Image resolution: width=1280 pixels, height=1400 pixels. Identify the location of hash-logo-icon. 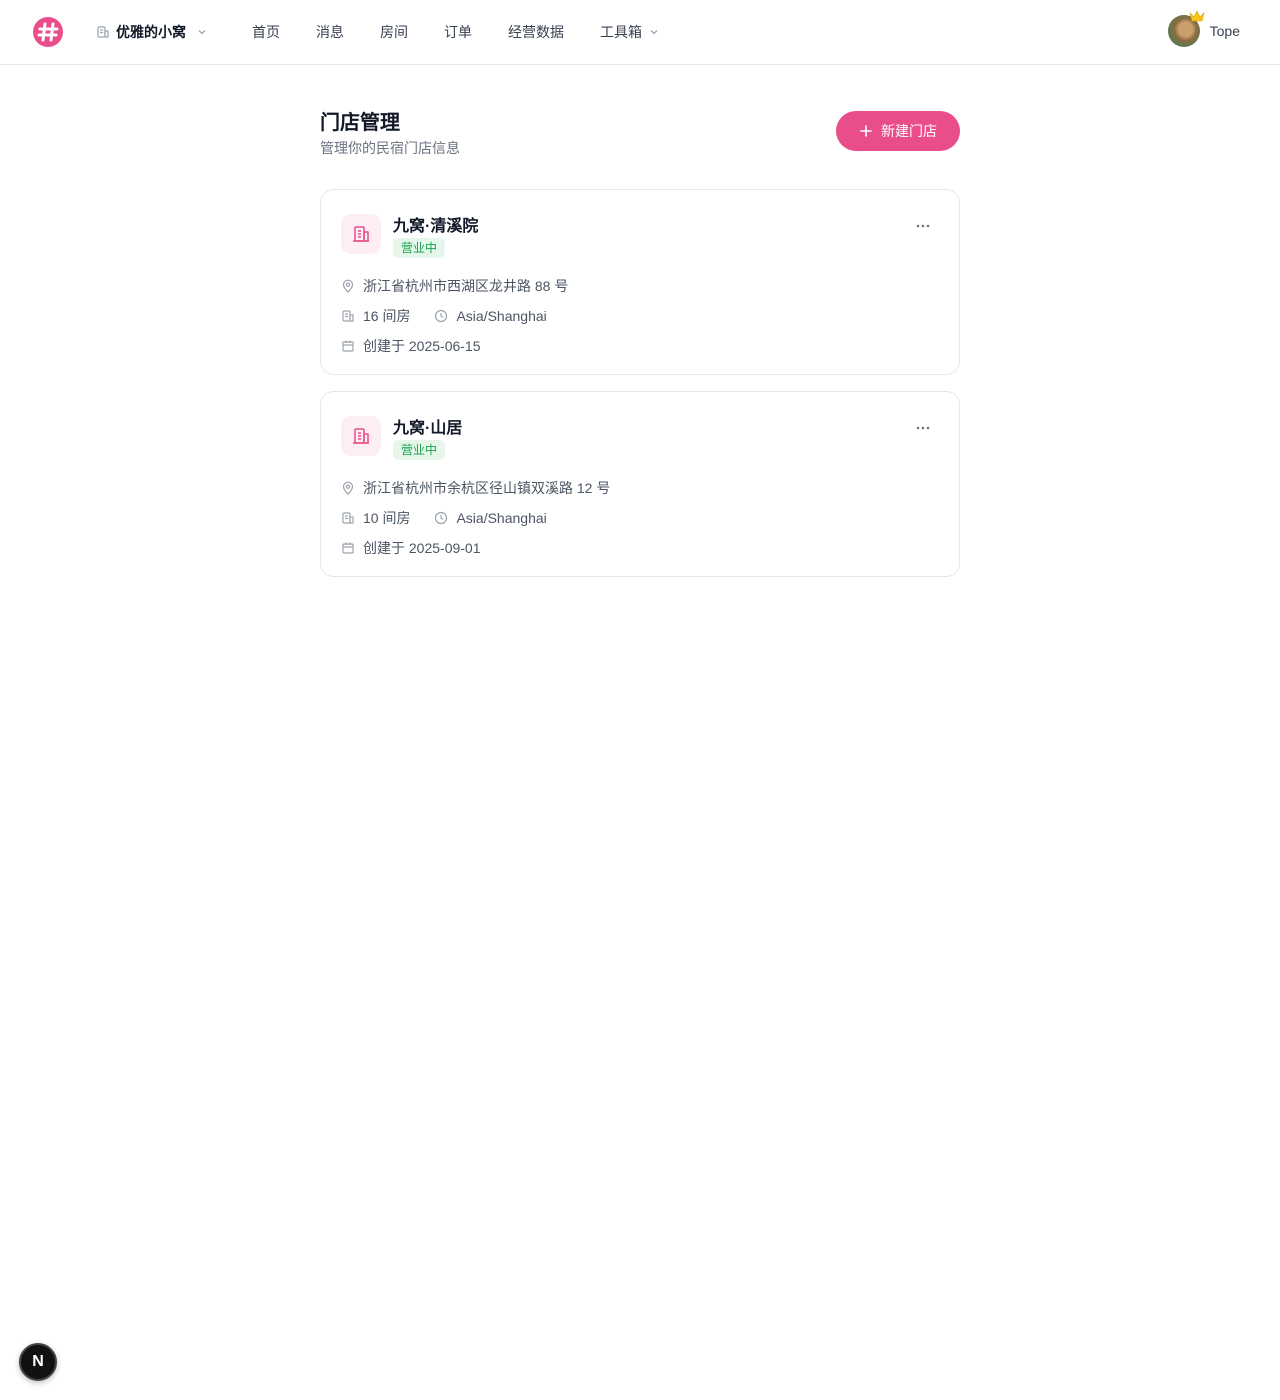
(48, 32).